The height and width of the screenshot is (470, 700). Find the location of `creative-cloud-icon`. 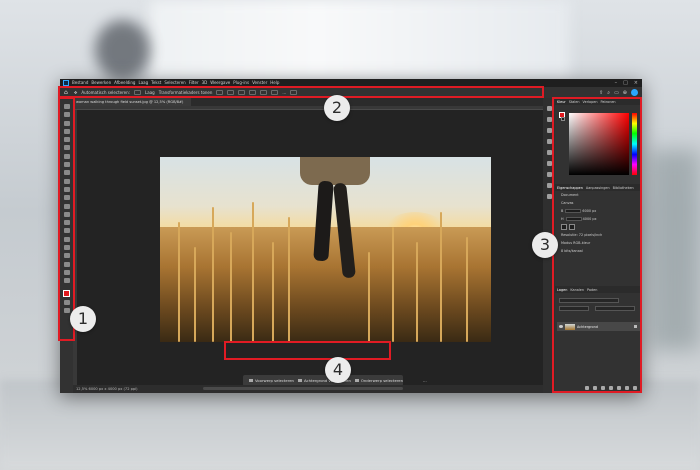

creative-cloud-icon is located at coordinates (634, 92).